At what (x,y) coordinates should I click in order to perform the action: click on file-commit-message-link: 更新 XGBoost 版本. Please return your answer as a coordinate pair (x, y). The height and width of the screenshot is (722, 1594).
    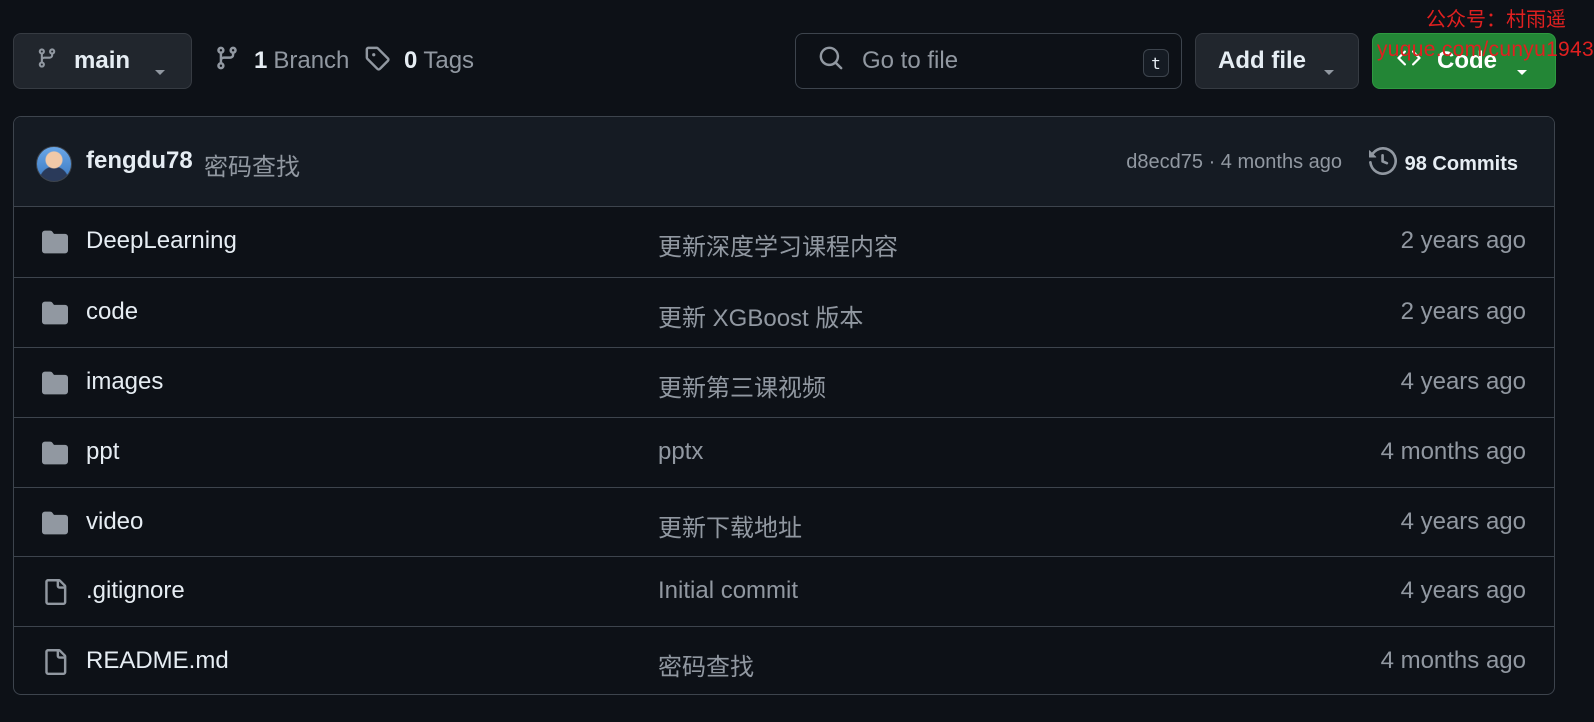
    Looking at the image, I should click on (760, 315).